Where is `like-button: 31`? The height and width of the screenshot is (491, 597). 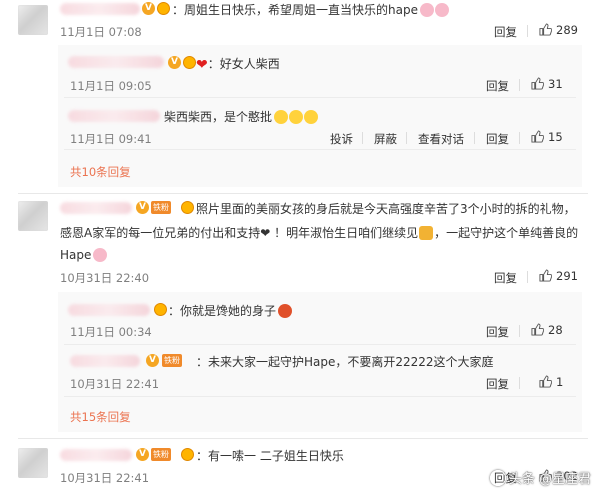
like-button: 31 is located at coordinates (547, 84).